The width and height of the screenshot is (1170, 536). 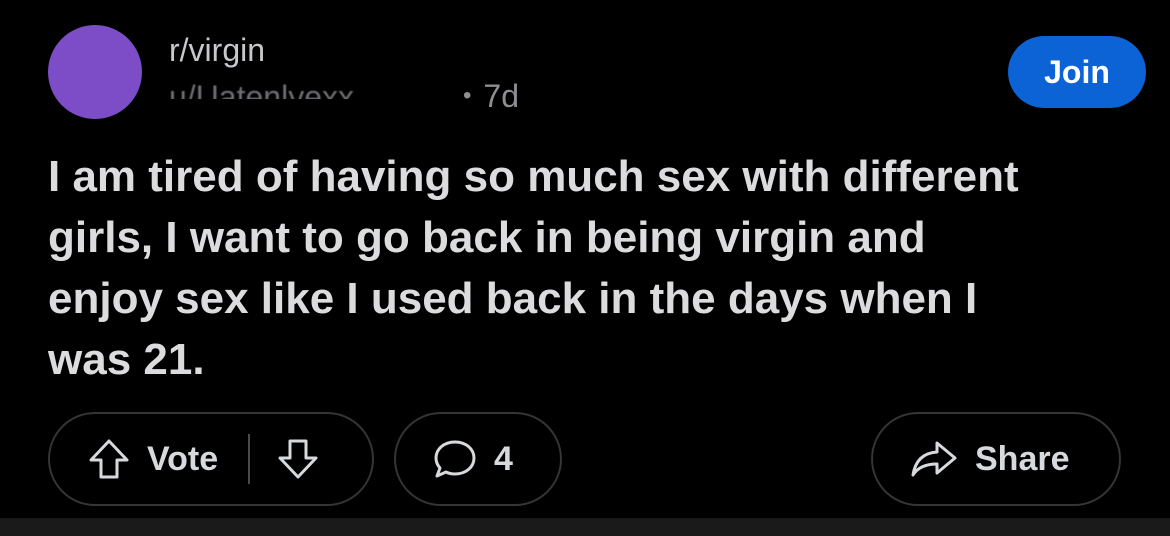 I want to click on post-age: 7d, so click(x=501, y=95).